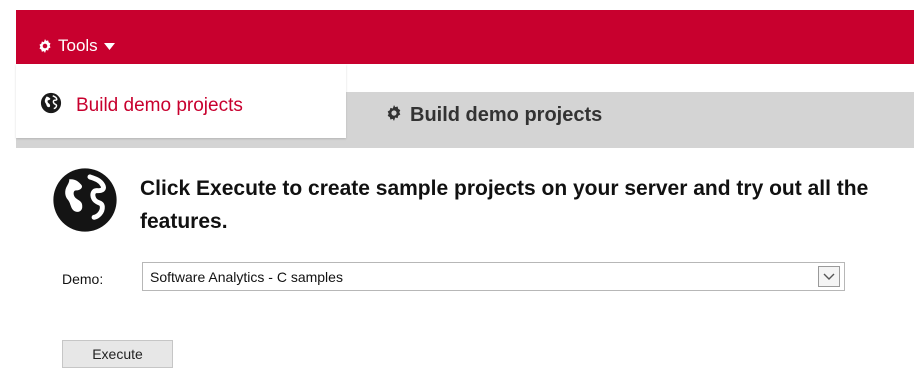 This screenshot has height=368, width=914. I want to click on execute-button: Execute, so click(117, 354).